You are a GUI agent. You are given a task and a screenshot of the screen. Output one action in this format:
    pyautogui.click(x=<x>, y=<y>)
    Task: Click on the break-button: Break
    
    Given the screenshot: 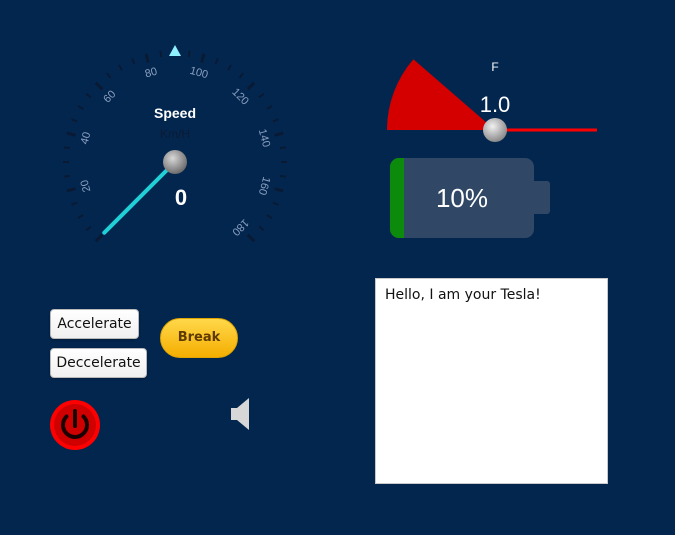 What is the action you would take?
    pyautogui.click(x=199, y=338)
    